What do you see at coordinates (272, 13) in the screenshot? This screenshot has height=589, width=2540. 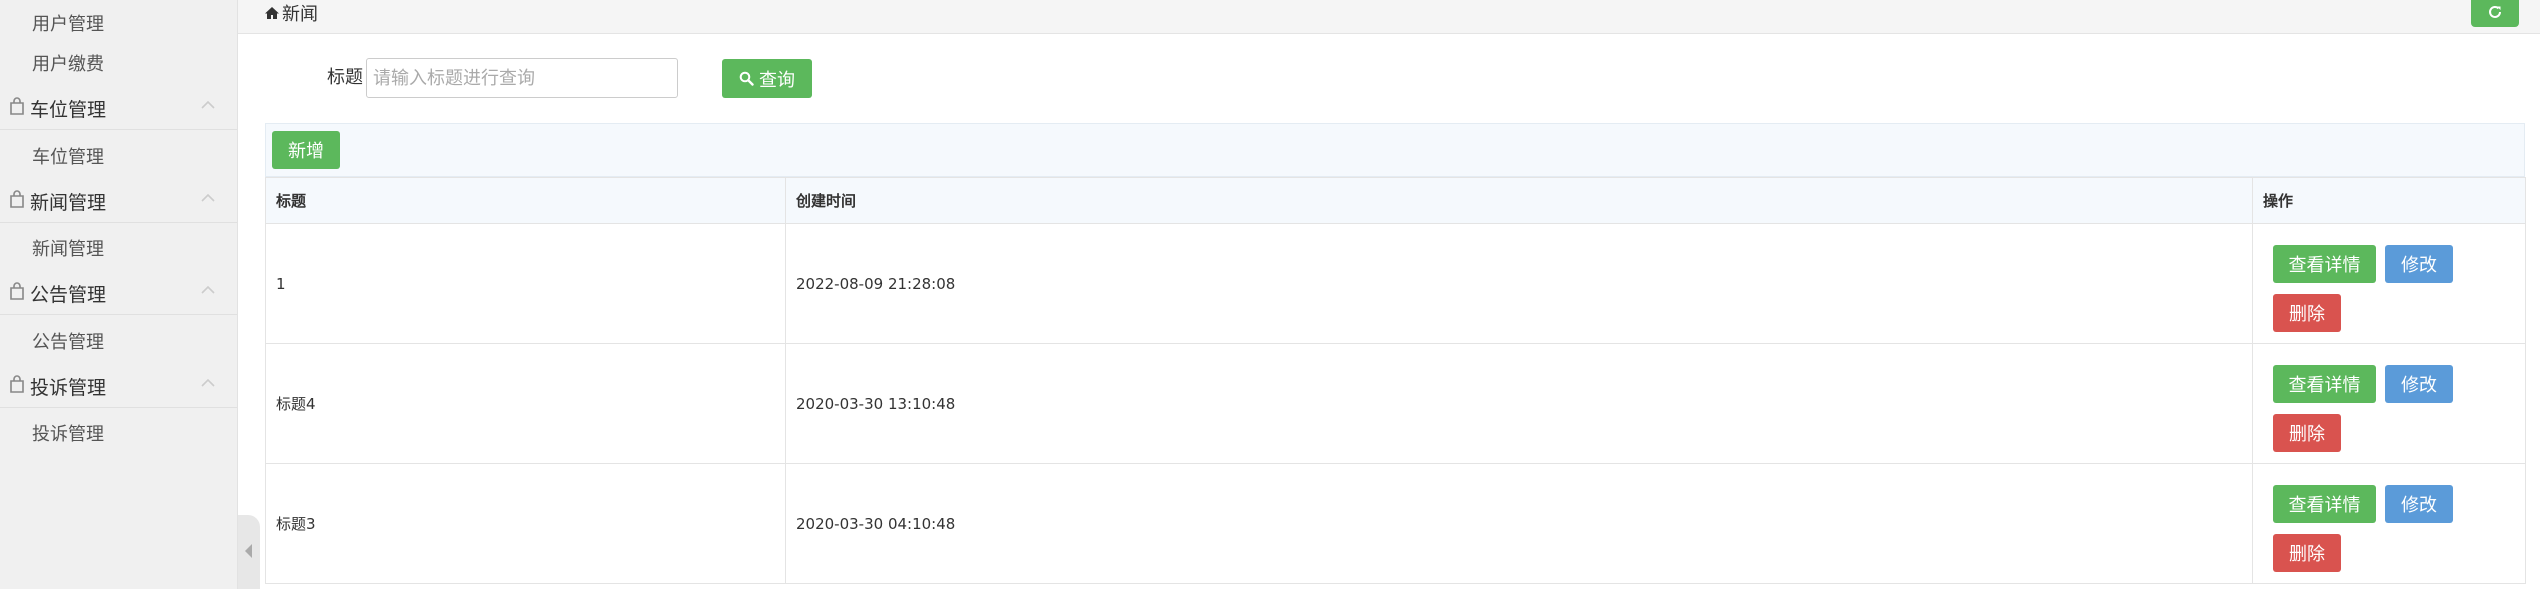 I see `home-icon` at bounding box center [272, 13].